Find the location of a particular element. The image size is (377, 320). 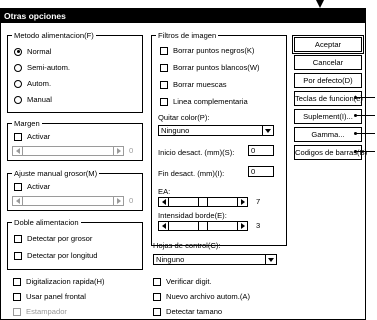

image-filters-legend: Filtros de imagen is located at coordinates (187, 35).